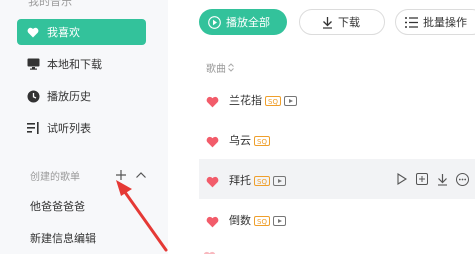  I want to click on song-title-cell: 乌云 SQ, so click(249, 140).